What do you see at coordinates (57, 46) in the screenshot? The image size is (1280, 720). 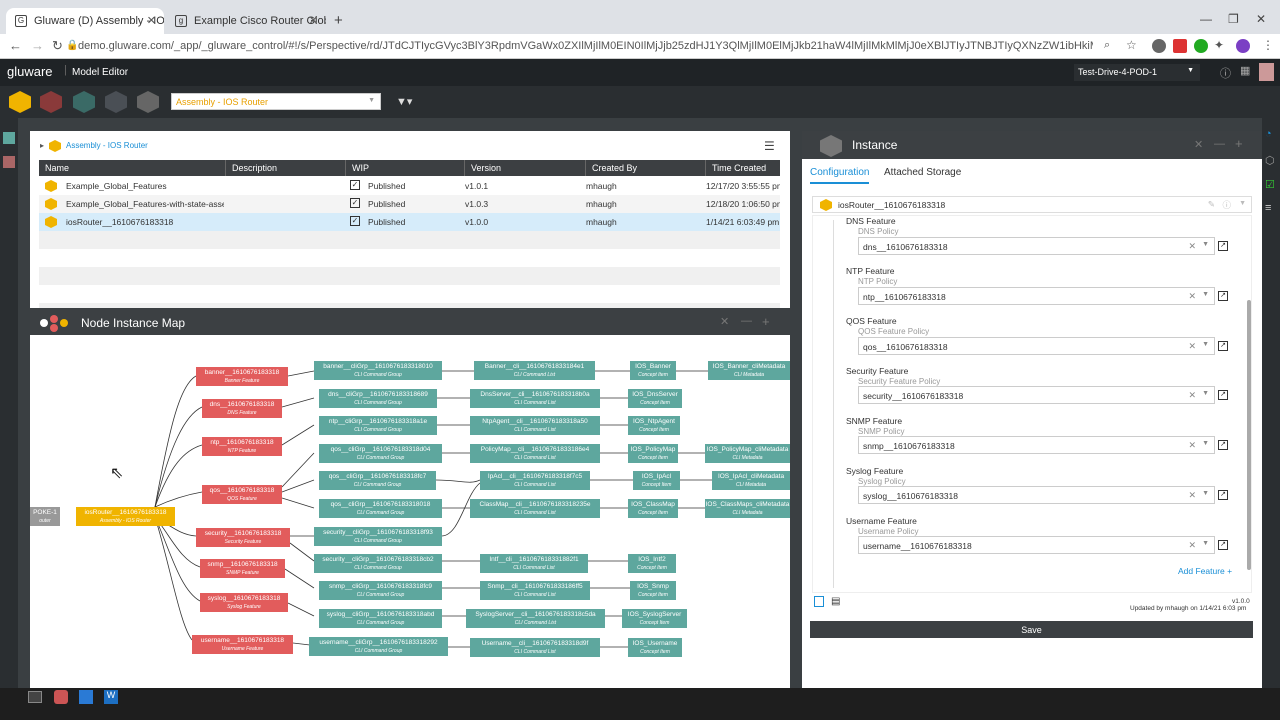 I see `reload-icon: ↻` at bounding box center [57, 46].